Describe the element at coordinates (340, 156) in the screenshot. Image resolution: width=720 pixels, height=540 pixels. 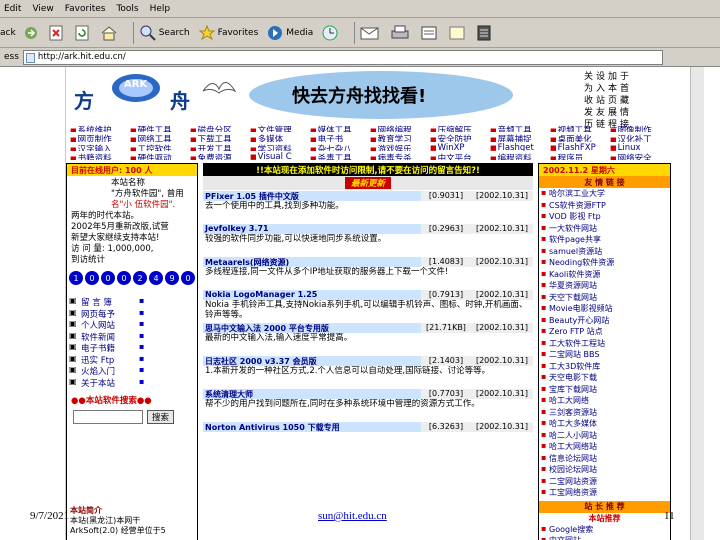
I see `nav-link: 杀毒工具` at that location.